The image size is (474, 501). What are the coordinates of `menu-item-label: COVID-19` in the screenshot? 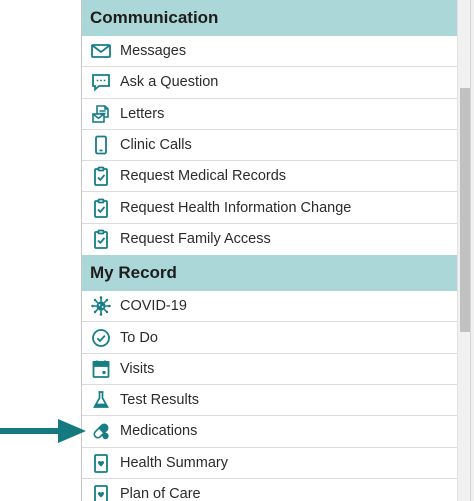 It's located at (153, 306).